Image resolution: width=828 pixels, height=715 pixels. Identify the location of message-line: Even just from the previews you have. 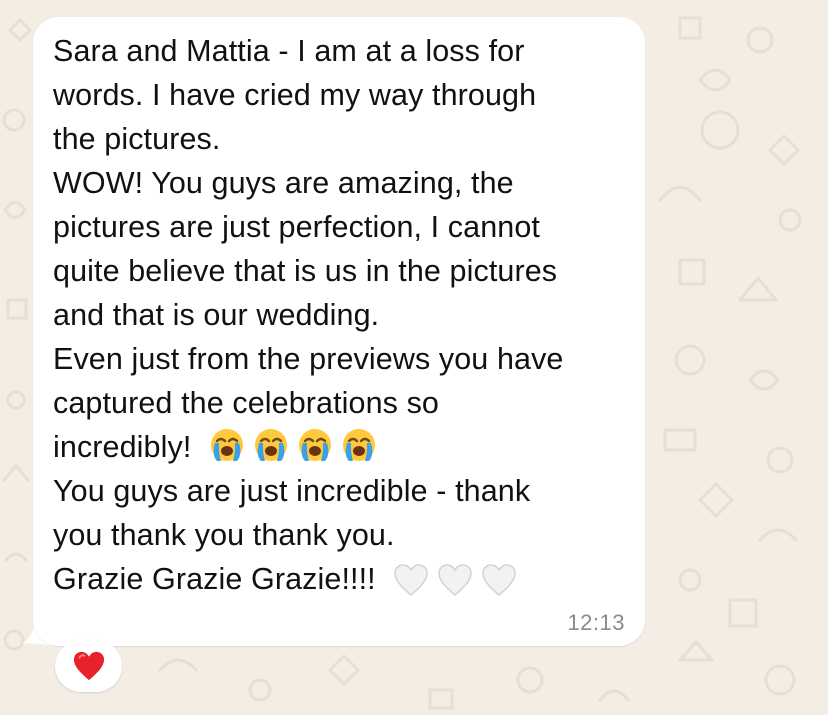
(308, 359).